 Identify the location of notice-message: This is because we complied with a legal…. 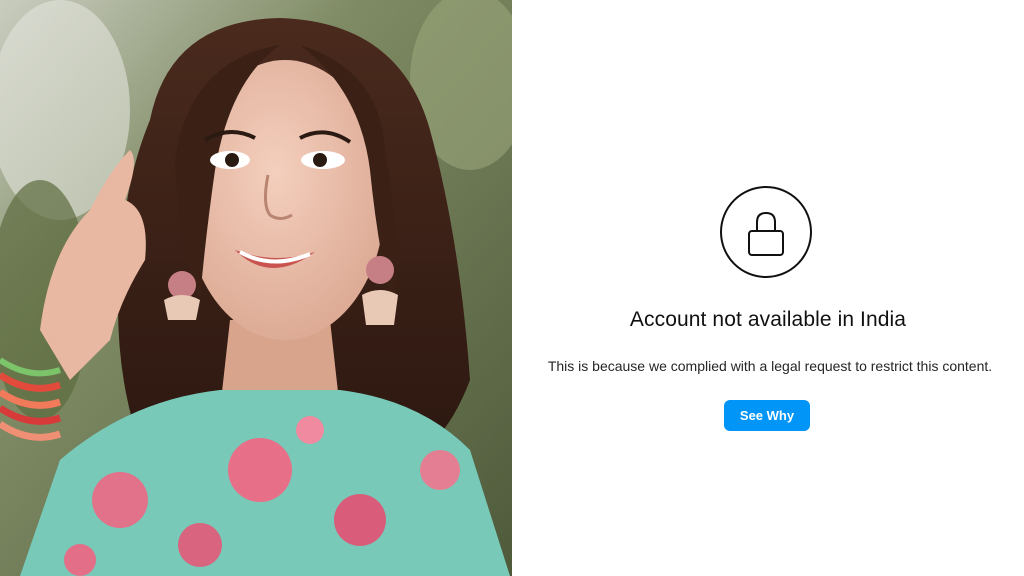
(770, 366).